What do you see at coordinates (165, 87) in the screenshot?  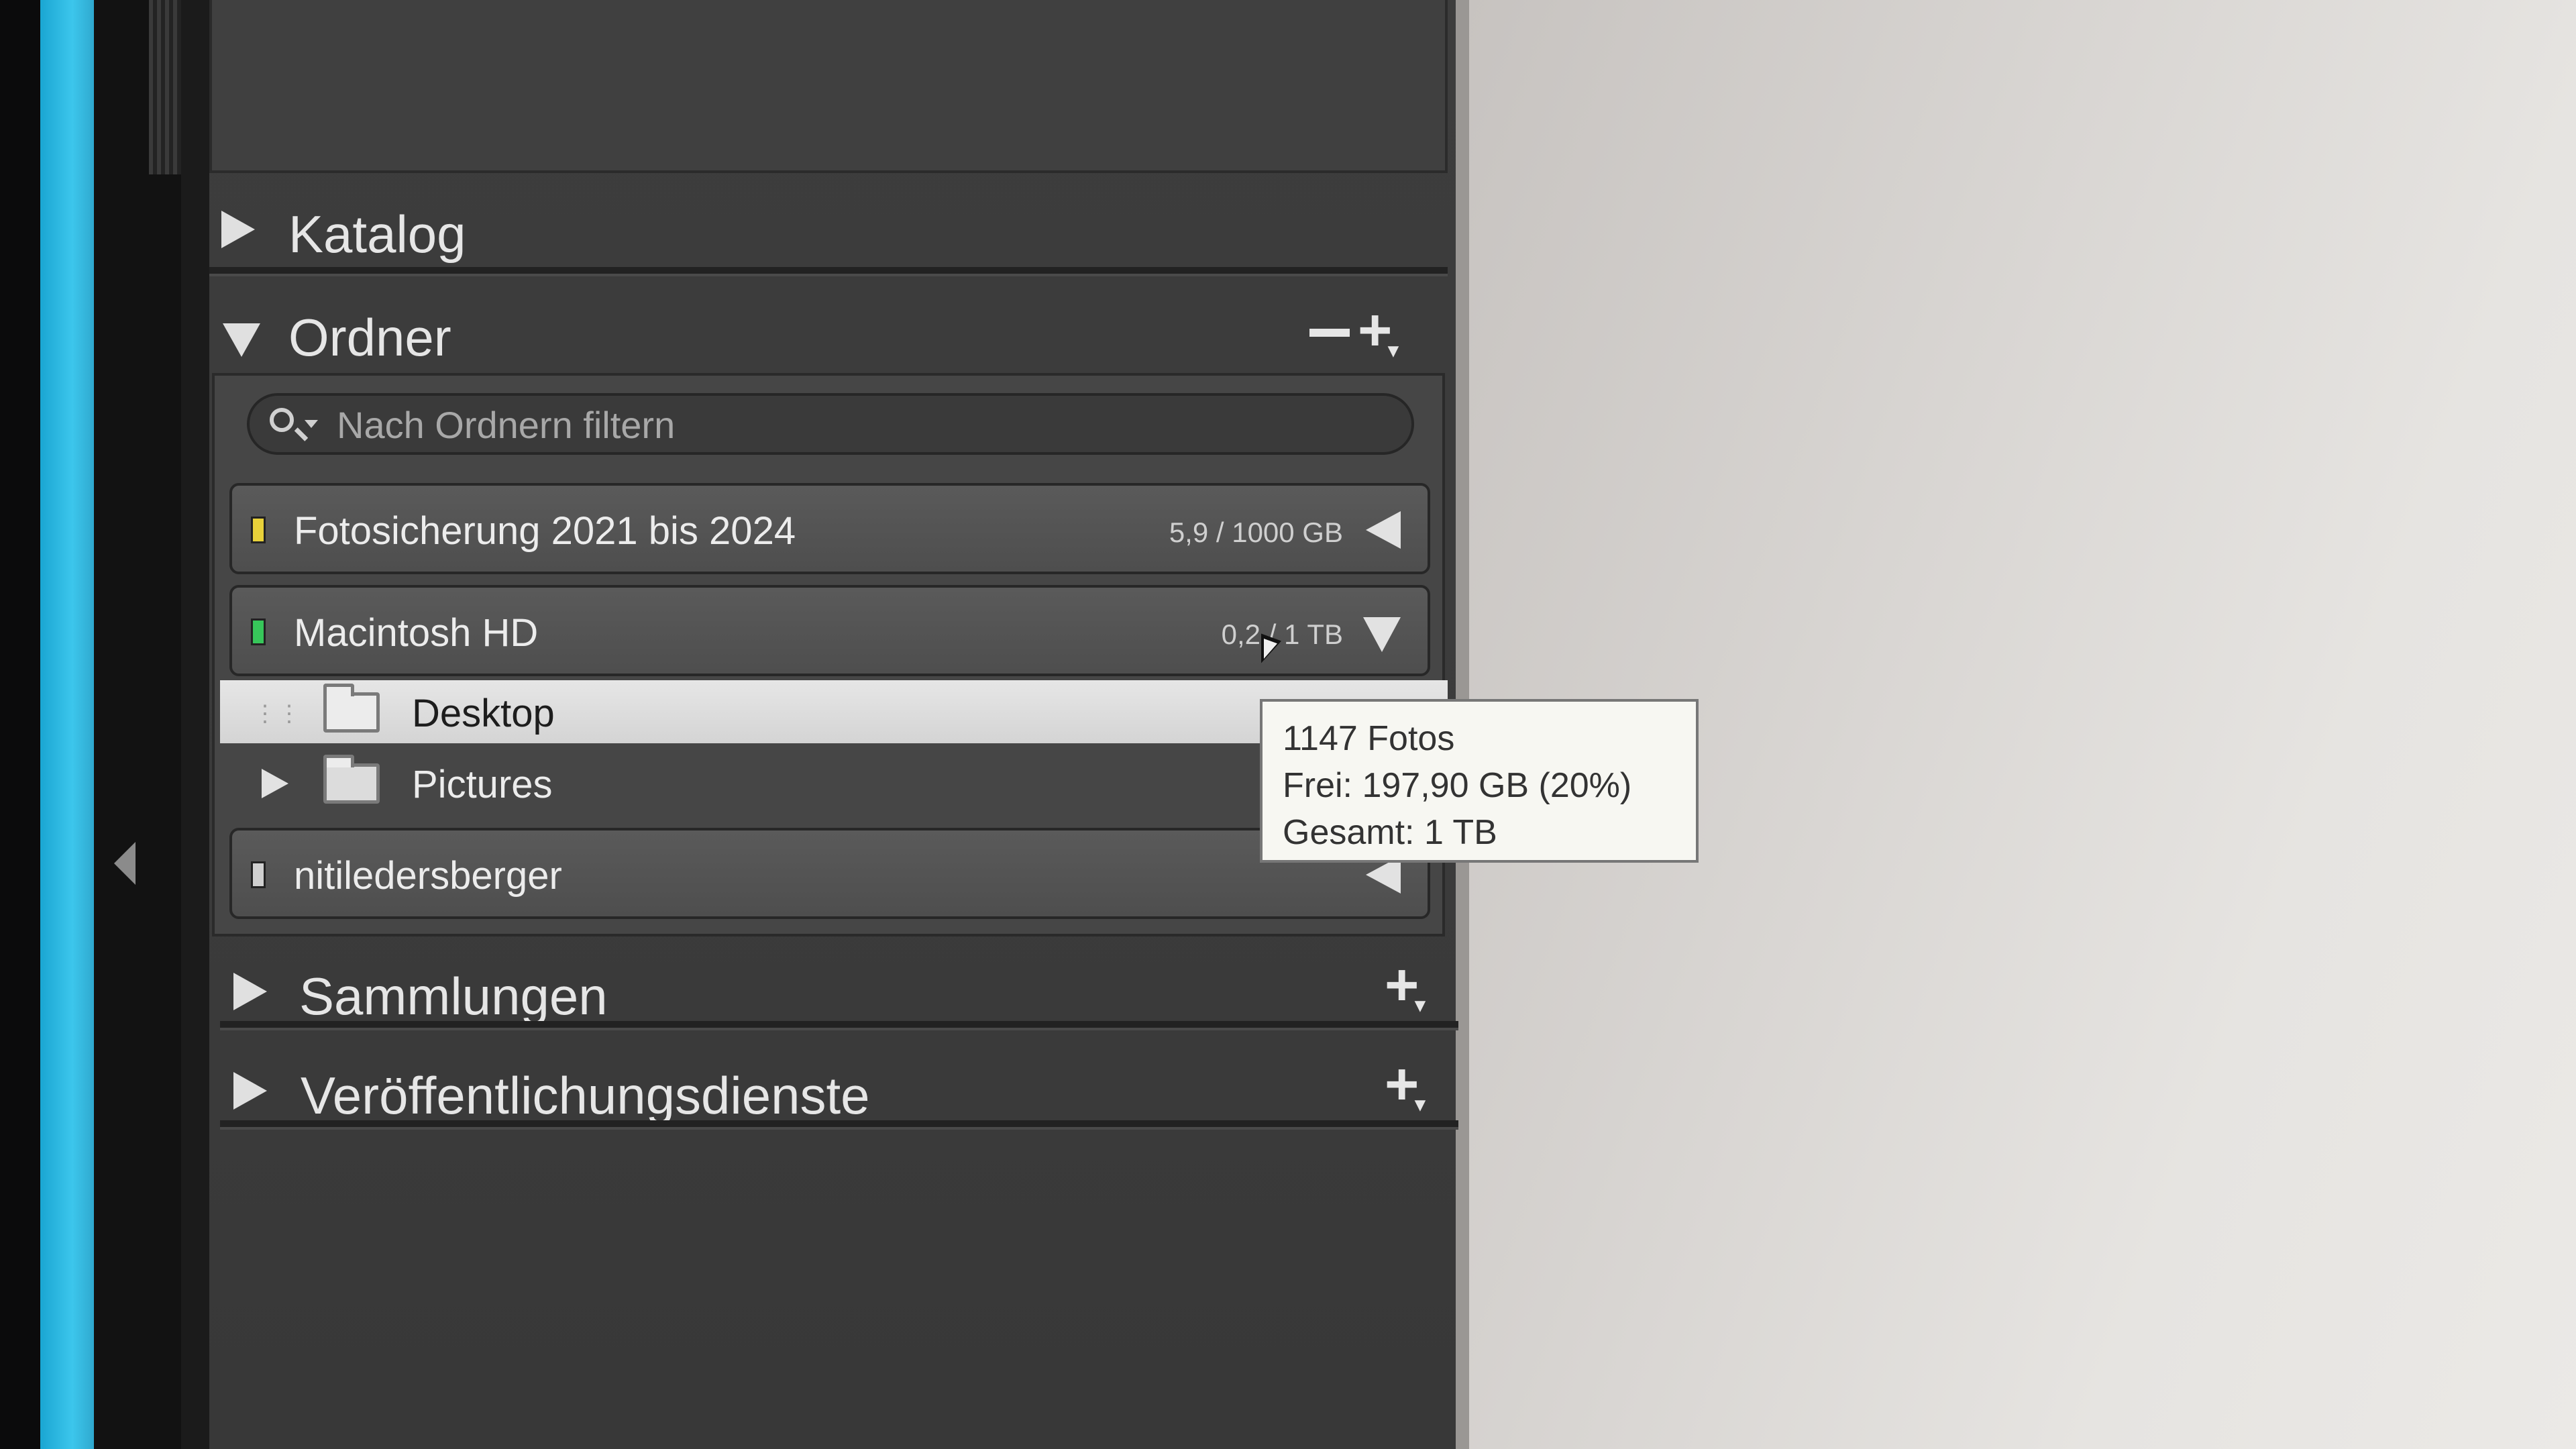 I see `scrollbar-grip` at bounding box center [165, 87].